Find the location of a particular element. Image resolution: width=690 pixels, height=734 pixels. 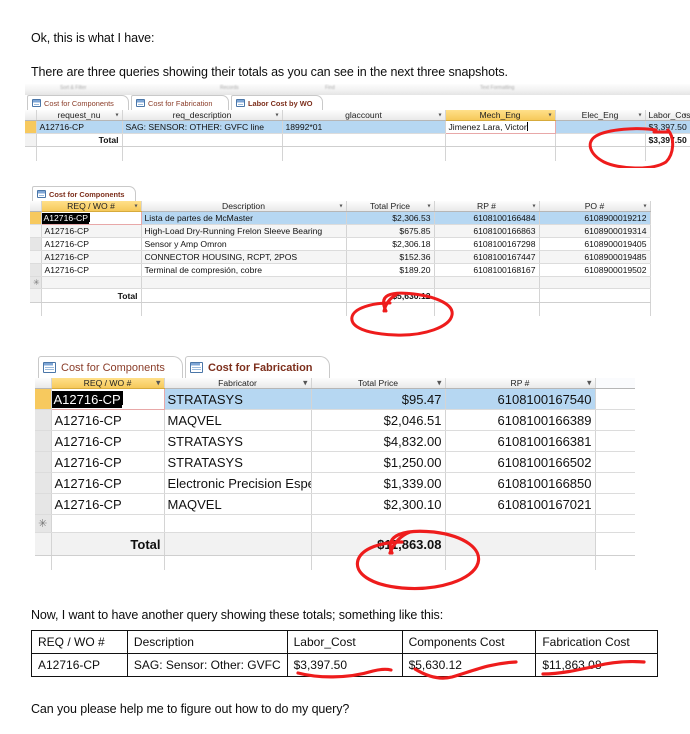

cell-rp: 6108100166389 is located at coordinates (520, 420).